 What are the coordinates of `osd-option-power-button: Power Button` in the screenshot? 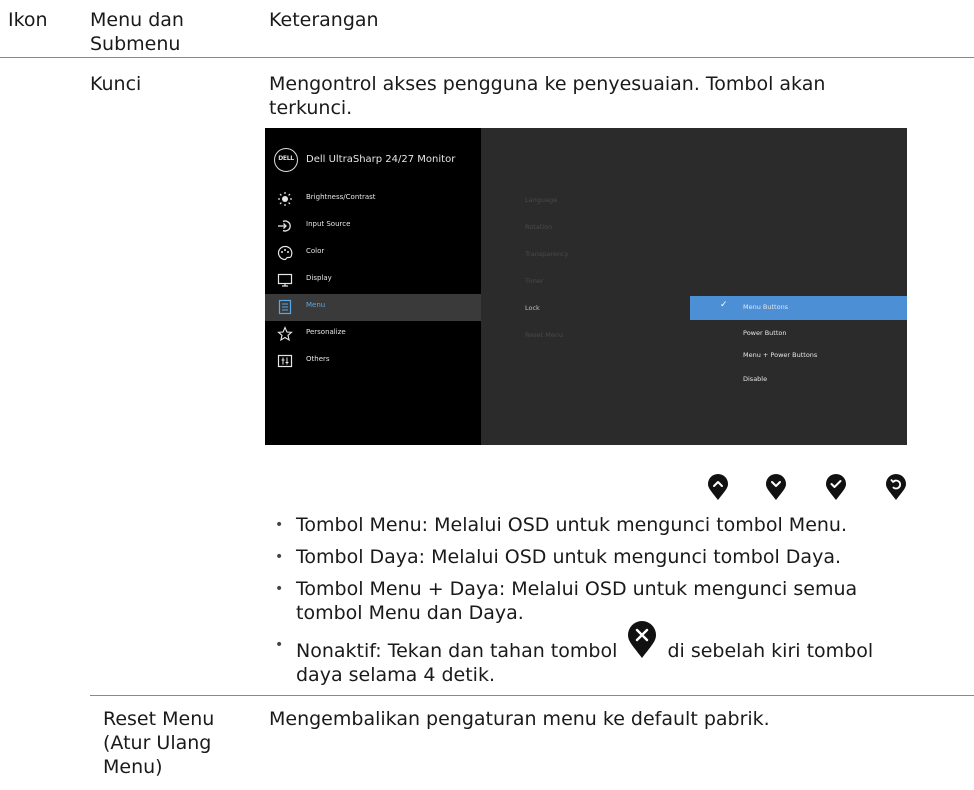 It's located at (798, 334).